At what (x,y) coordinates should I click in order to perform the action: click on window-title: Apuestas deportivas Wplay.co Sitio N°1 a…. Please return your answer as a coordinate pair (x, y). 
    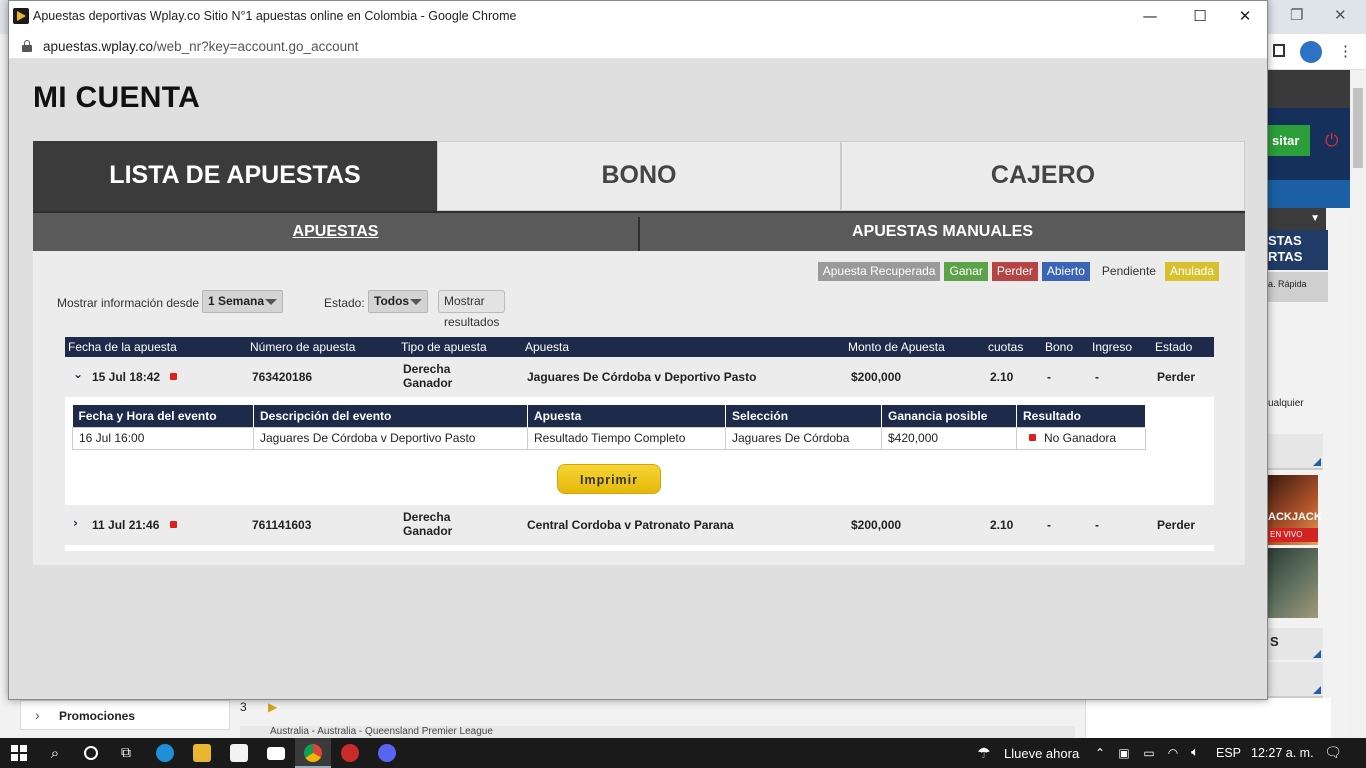
    Looking at the image, I should click on (275, 16).